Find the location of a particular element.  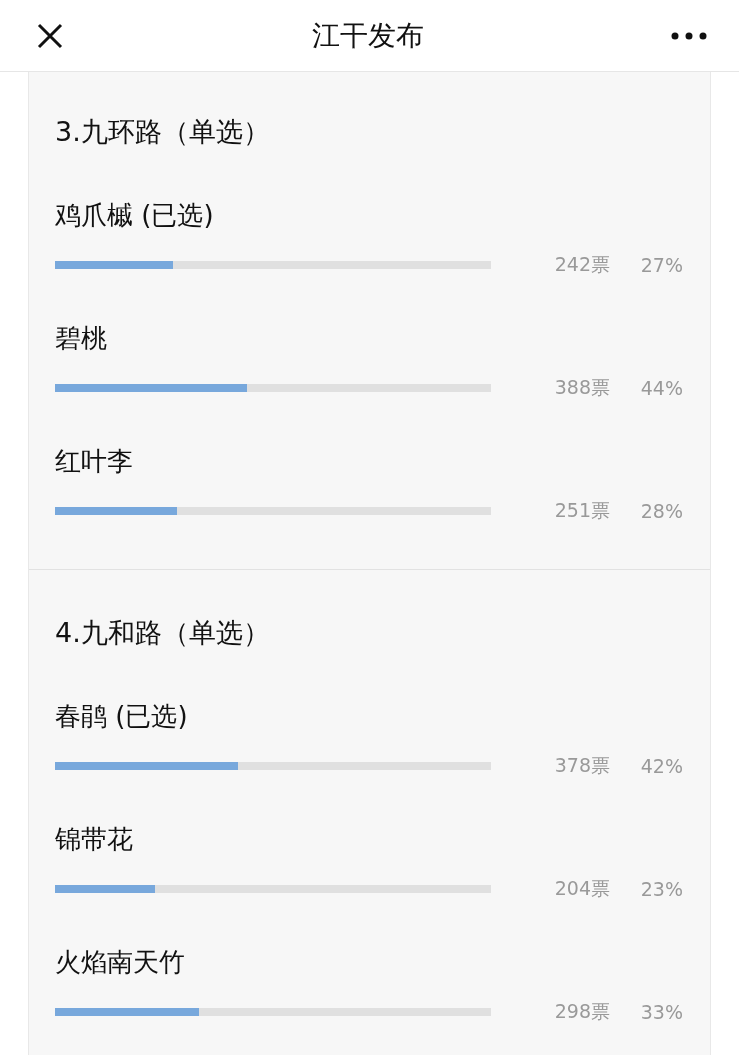

option-label: 火焰南天竹 is located at coordinates (120, 962).